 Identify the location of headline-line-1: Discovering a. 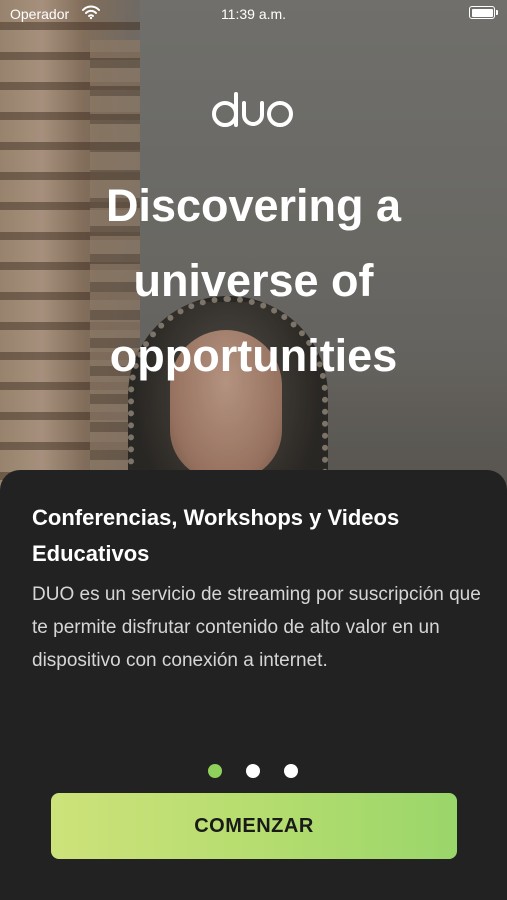
(253, 205).